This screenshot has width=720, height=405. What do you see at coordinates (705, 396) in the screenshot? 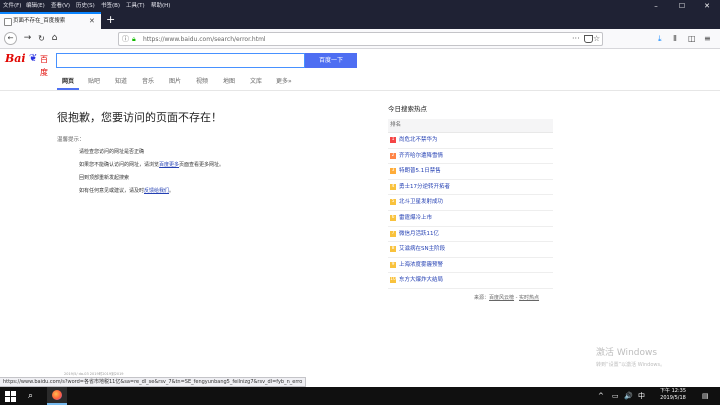
I see `notifications-icon: ▤` at bounding box center [705, 396].